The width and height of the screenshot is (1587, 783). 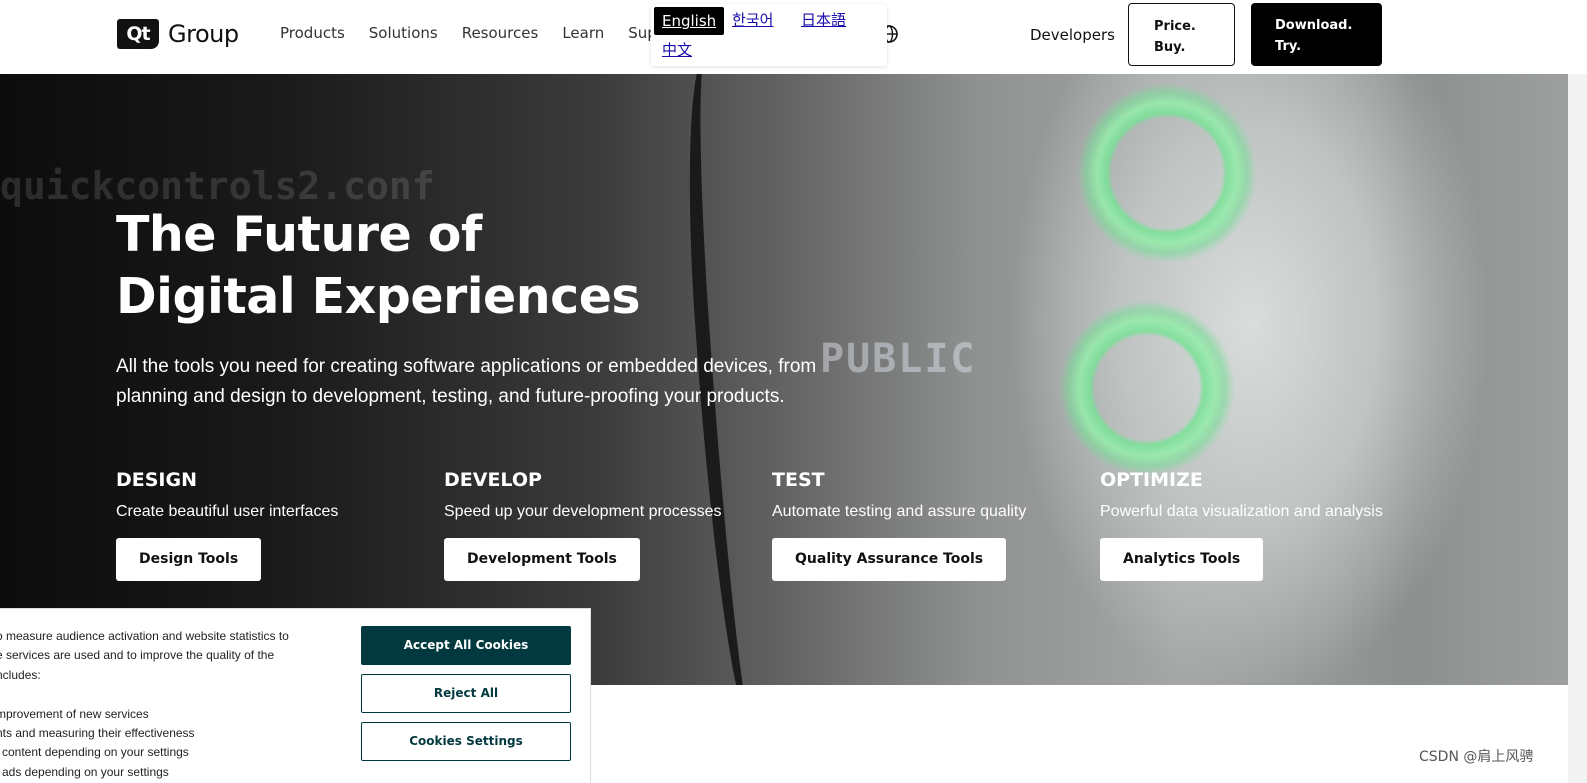 What do you see at coordinates (1151, 480) in the screenshot?
I see `column-heading: OPTIMIZE` at bounding box center [1151, 480].